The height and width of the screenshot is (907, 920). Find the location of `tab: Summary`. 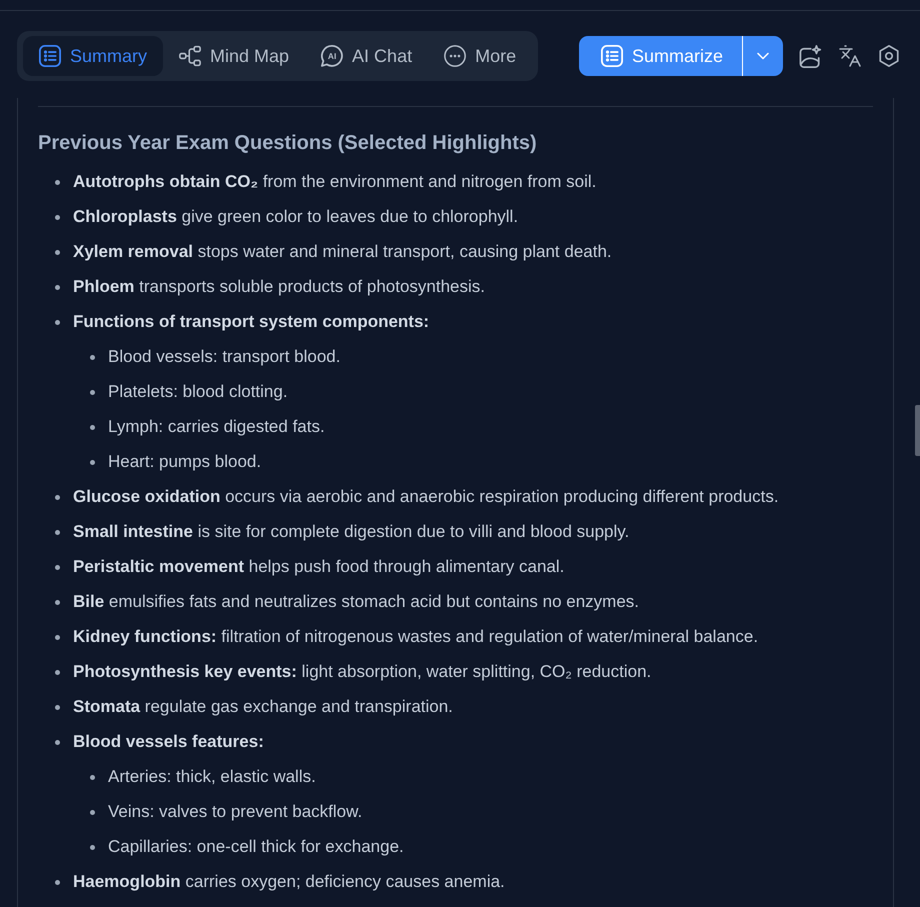

tab: Summary is located at coordinates (93, 56).